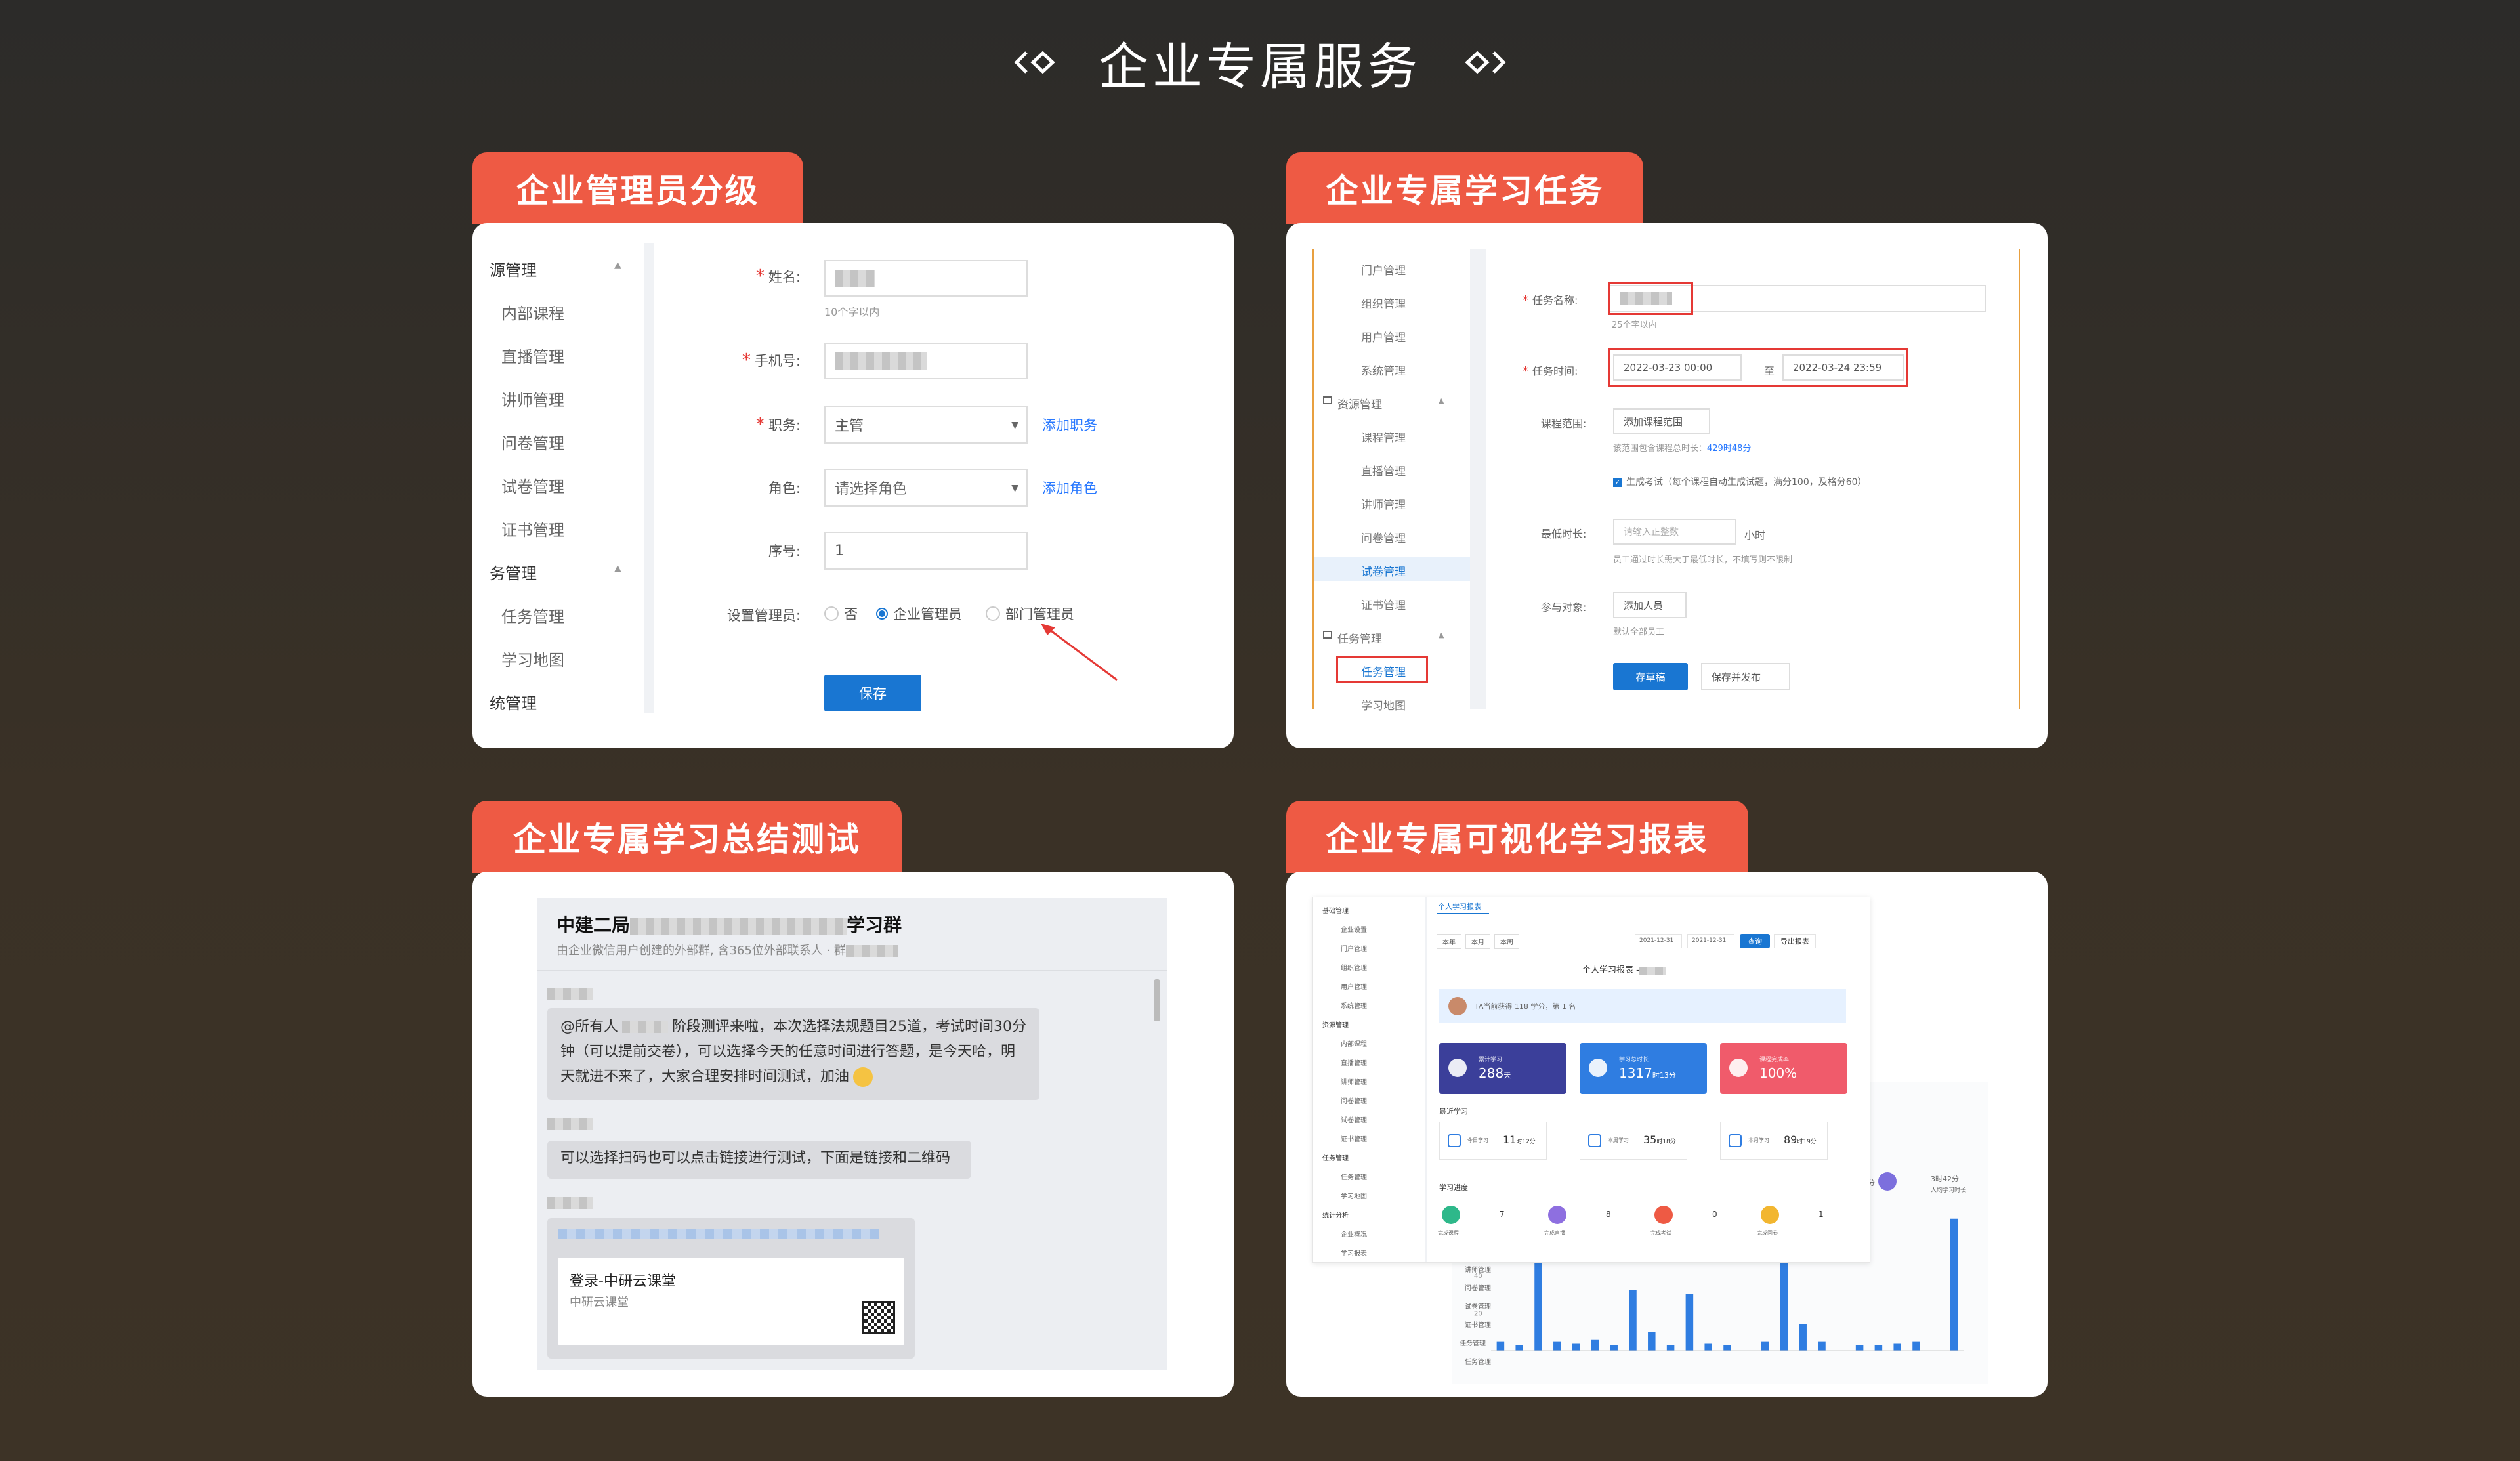 The image size is (2520, 1461). Describe the element at coordinates (1335, 910) in the screenshot. I see `sidebar-item: 基础管理` at that location.